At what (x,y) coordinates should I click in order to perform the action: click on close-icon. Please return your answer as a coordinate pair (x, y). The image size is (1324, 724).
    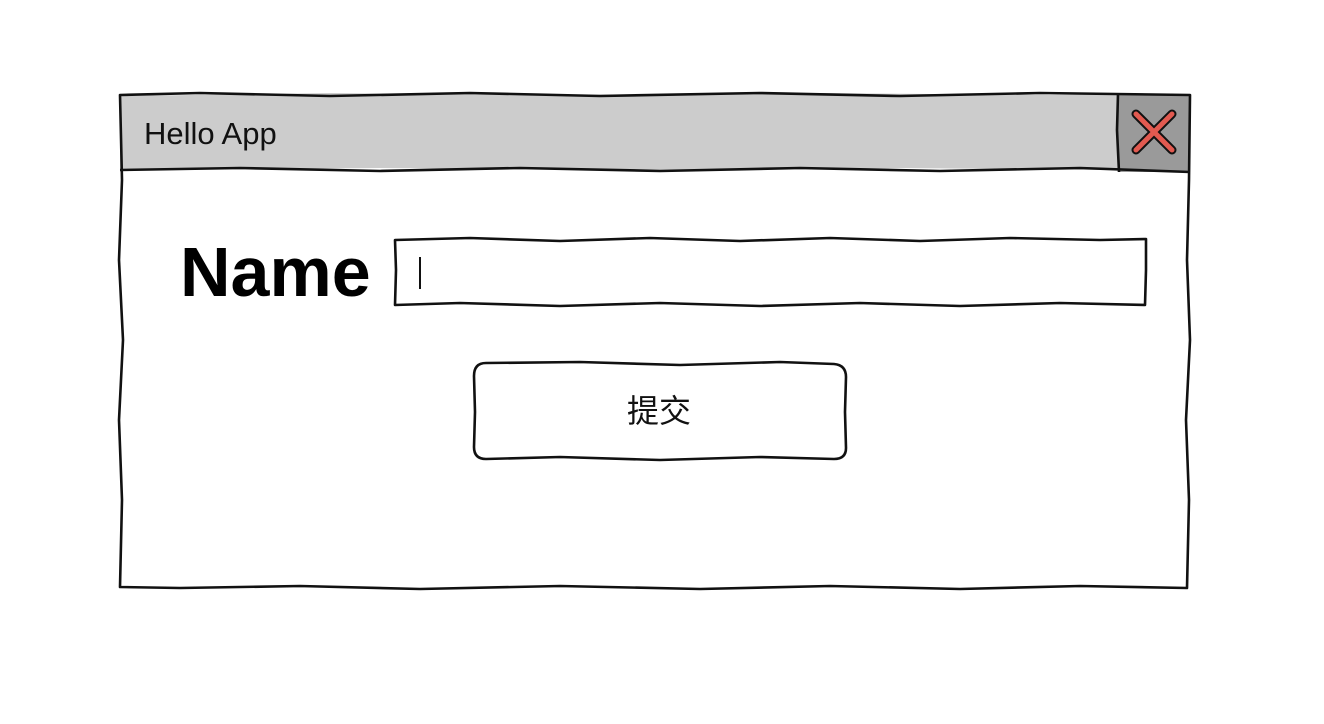
    Looking at the image, I should click on (1154, 132).